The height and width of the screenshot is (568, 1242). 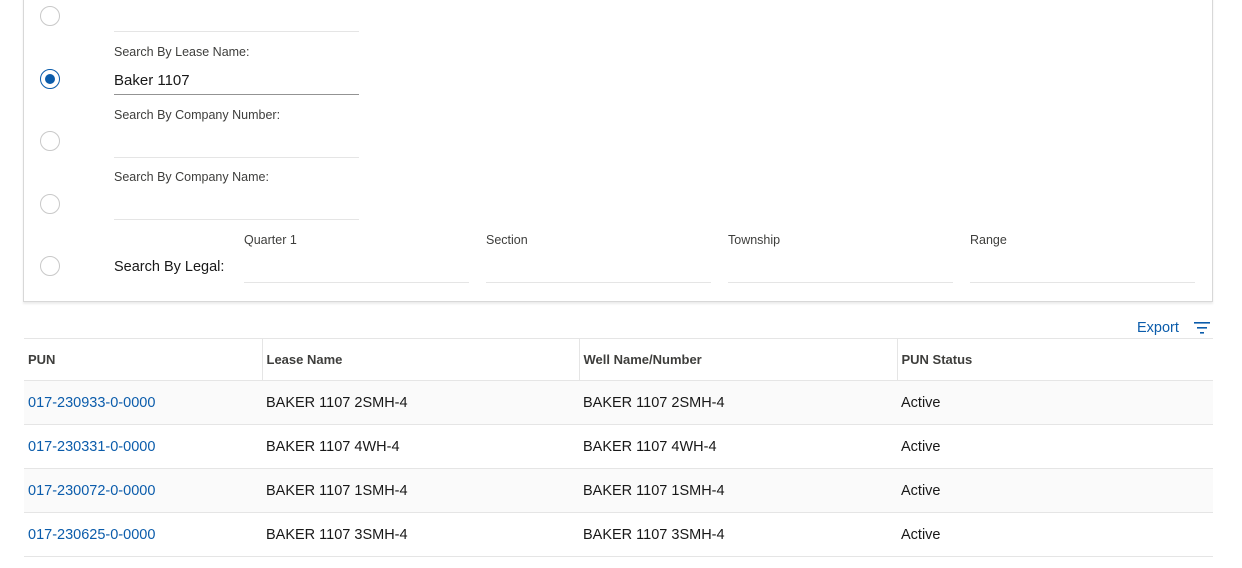 What do you see at coordinates (1054, 359) in the screenshot?
I see `column-header-pun-status: PUN Status` at bounding box center [1054, 359].